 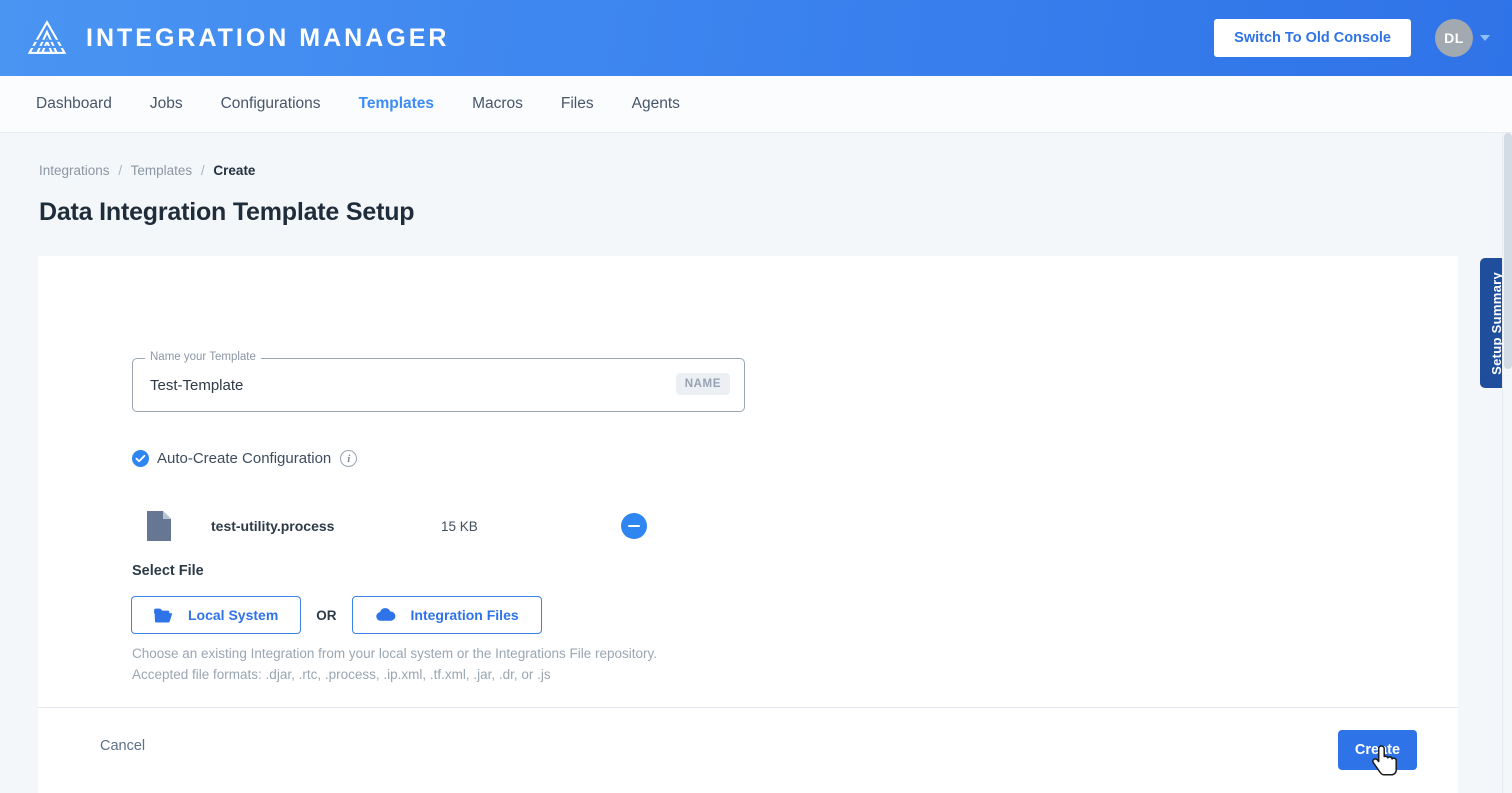 I want to click on minus-circle-icon, so click(x=634, y=526).